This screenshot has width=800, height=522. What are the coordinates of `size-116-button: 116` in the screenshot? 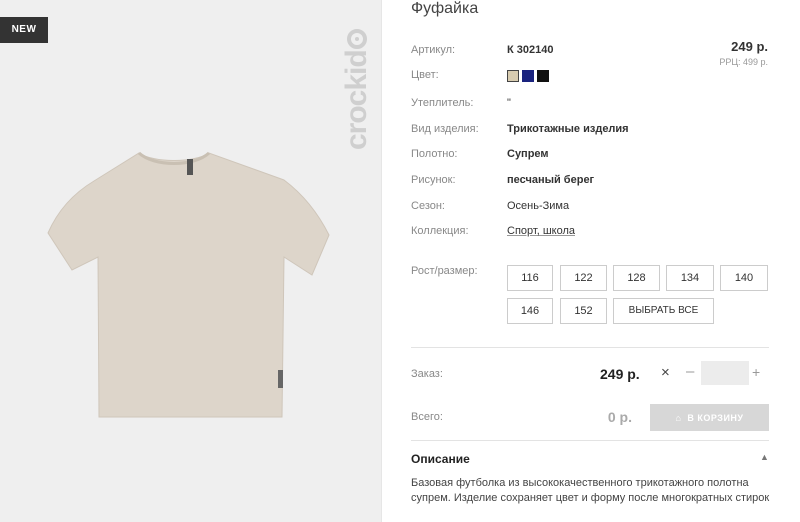 It's located at (530, 278).